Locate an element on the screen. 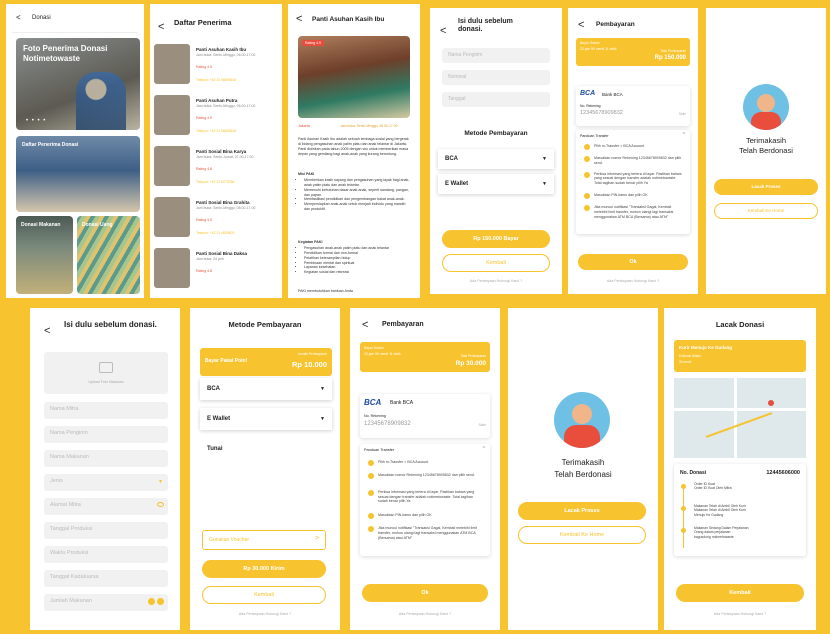  card-donasi-uang: Donasi Uang is located at coordinates (108, 255).